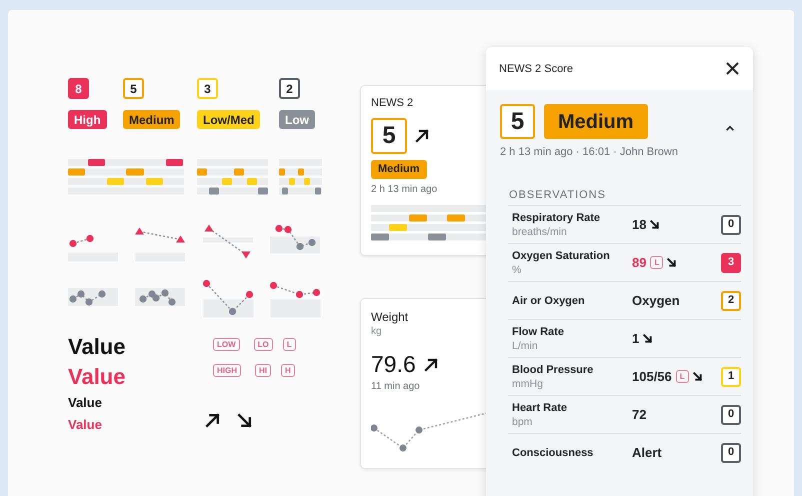  Describe the element at coordinates (393, 364) in the screenshot. I see `weight-value: 79.6` at that location.